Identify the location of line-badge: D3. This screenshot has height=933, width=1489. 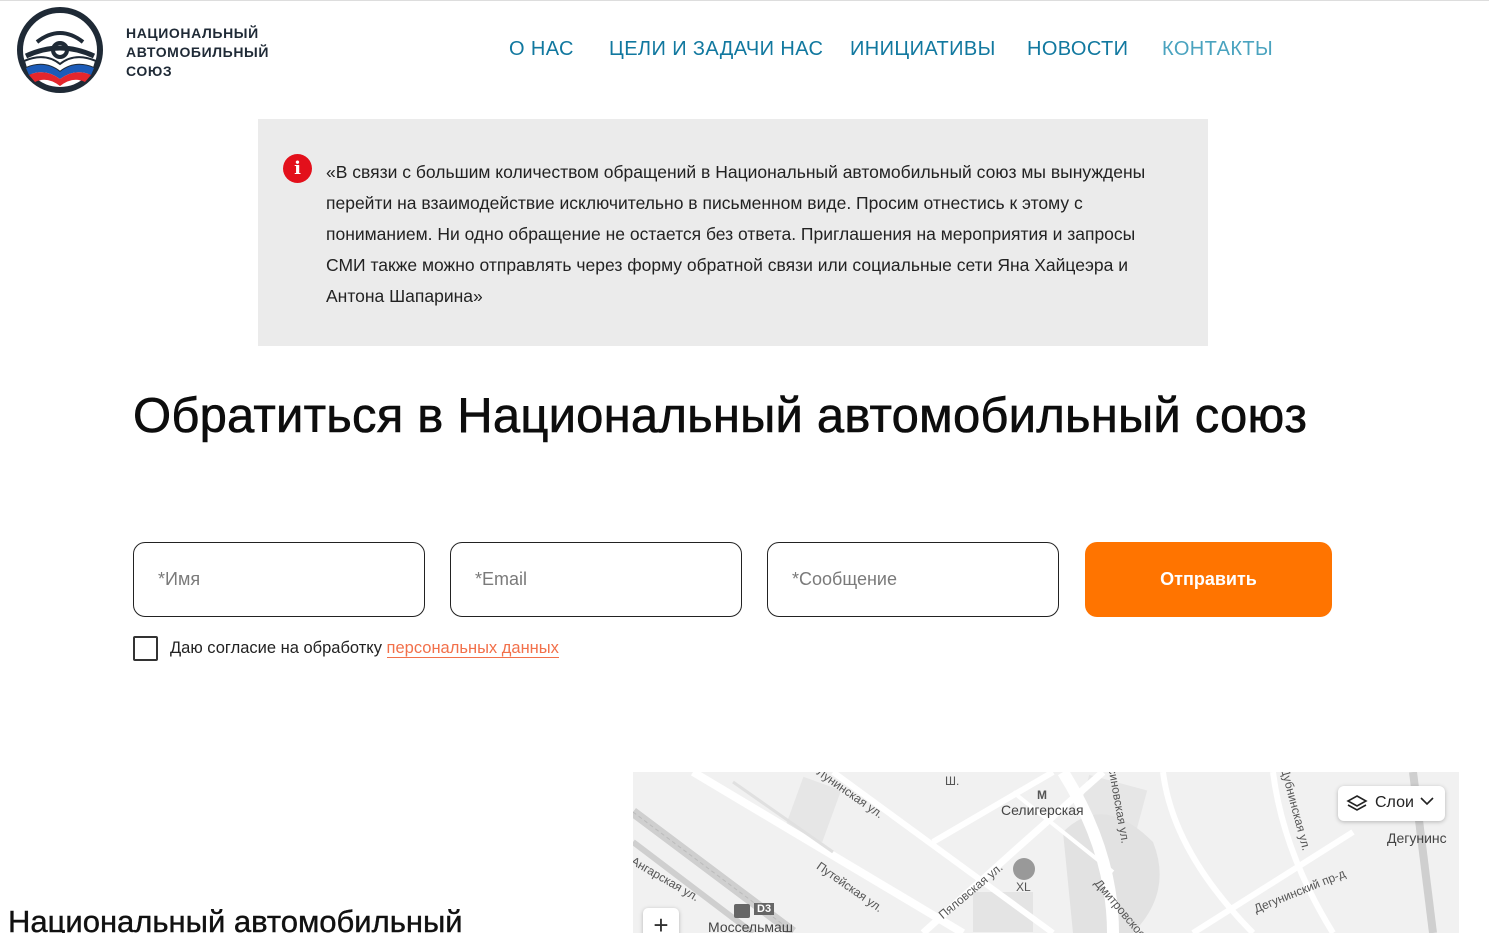
(764, 909).